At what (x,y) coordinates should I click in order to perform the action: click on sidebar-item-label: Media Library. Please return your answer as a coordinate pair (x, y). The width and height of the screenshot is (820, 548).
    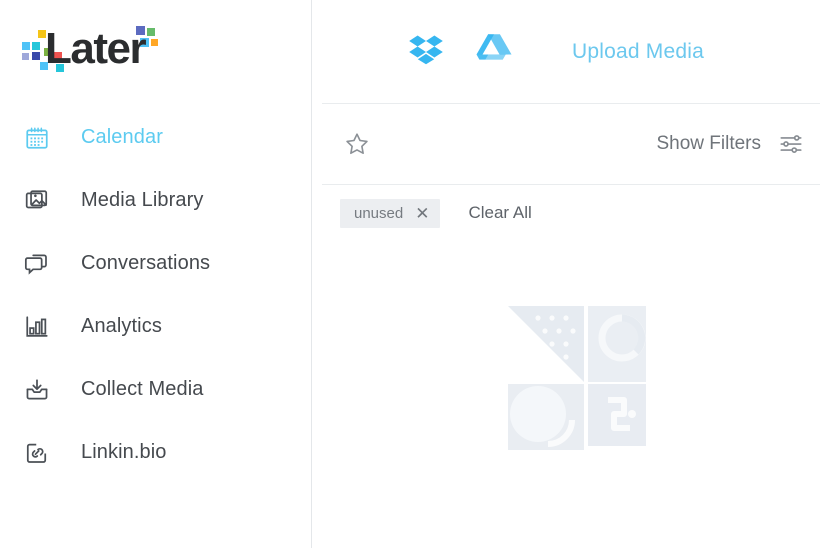
    Looking at the image, I should click on (142, 200).